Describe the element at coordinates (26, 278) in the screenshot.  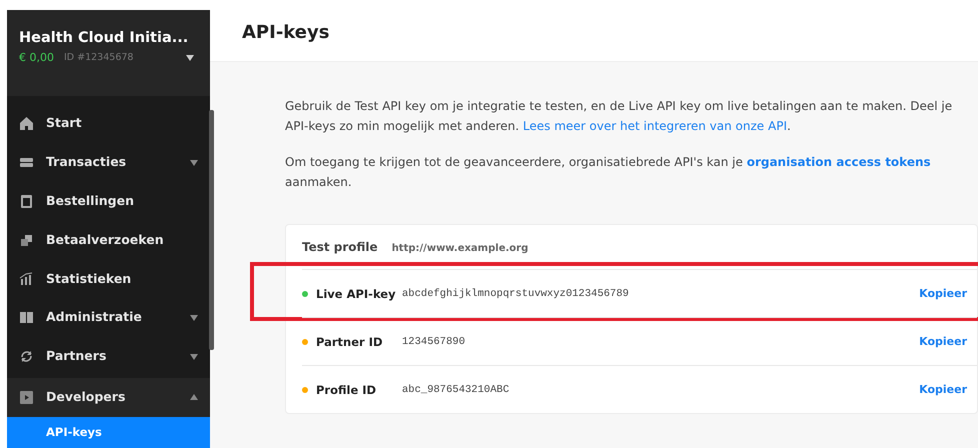
I see `bar-chart-icon` at that location.